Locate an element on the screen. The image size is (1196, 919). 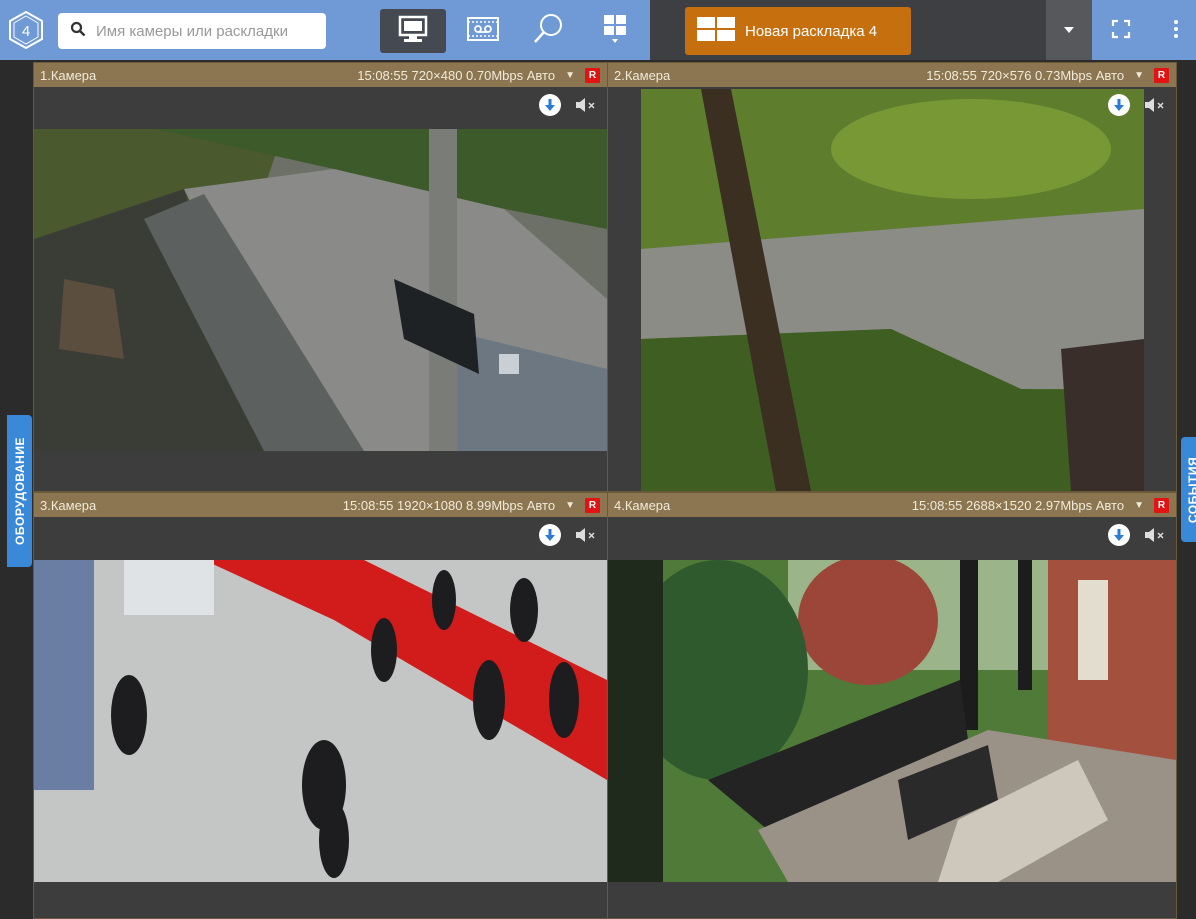
svg-text: 4 is located at coordinates (26, 31).